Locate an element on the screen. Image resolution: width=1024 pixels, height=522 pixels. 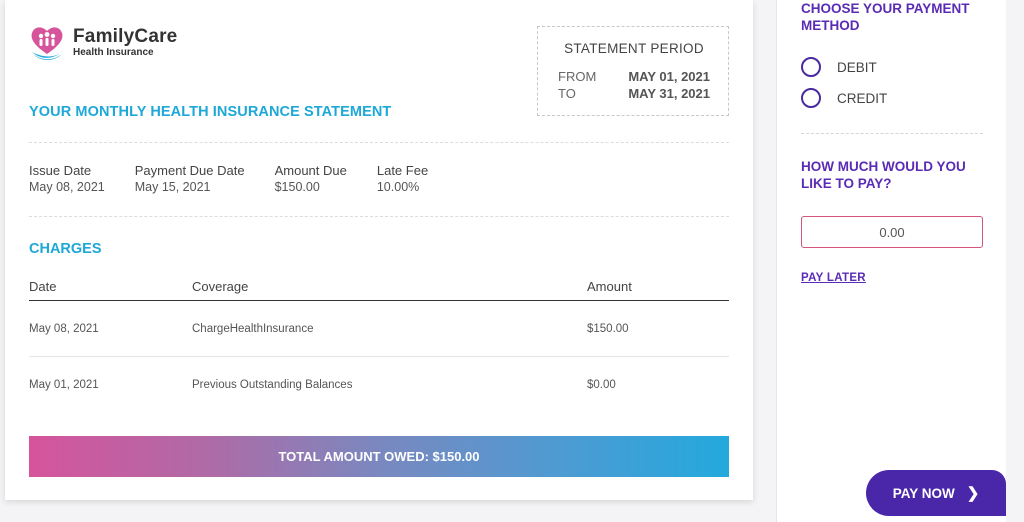
radio-option-debit: DEBIT is located at coordinates (839, 67).